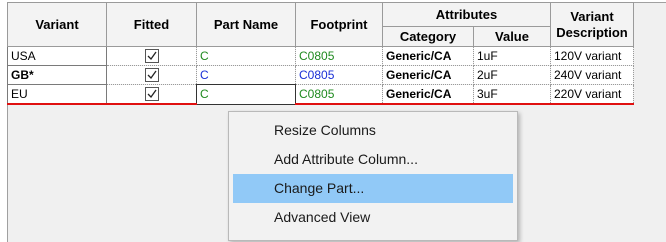 The height and width of the screenshot is (242, 666). I want to click on description-cell: 120V variant, so click(592, 56).